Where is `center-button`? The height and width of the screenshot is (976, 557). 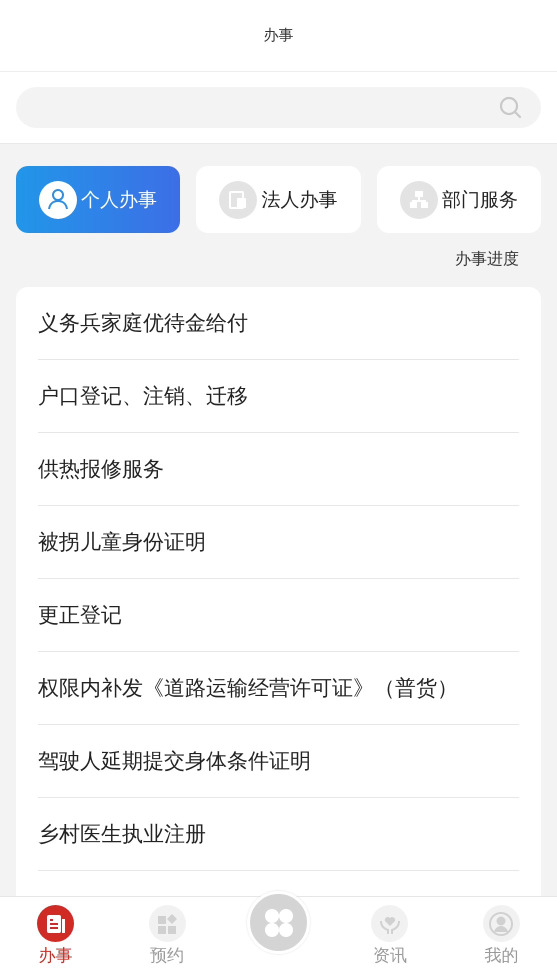
center-button is located at coordinates (278, 922).